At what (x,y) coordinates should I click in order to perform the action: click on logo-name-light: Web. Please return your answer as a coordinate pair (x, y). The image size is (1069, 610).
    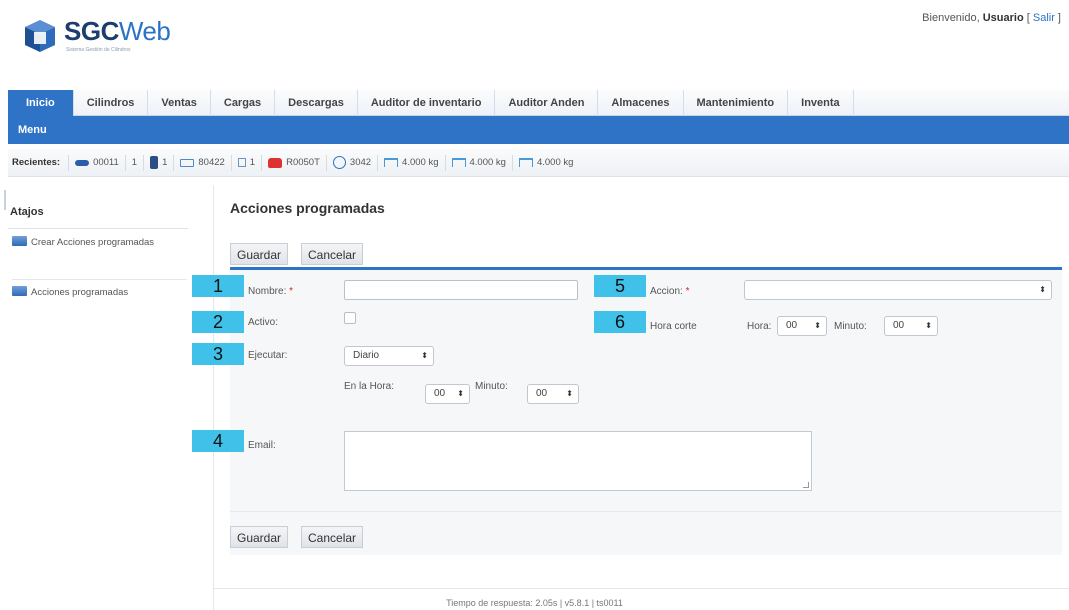
    Looking at the image, I should click on (144, 31).